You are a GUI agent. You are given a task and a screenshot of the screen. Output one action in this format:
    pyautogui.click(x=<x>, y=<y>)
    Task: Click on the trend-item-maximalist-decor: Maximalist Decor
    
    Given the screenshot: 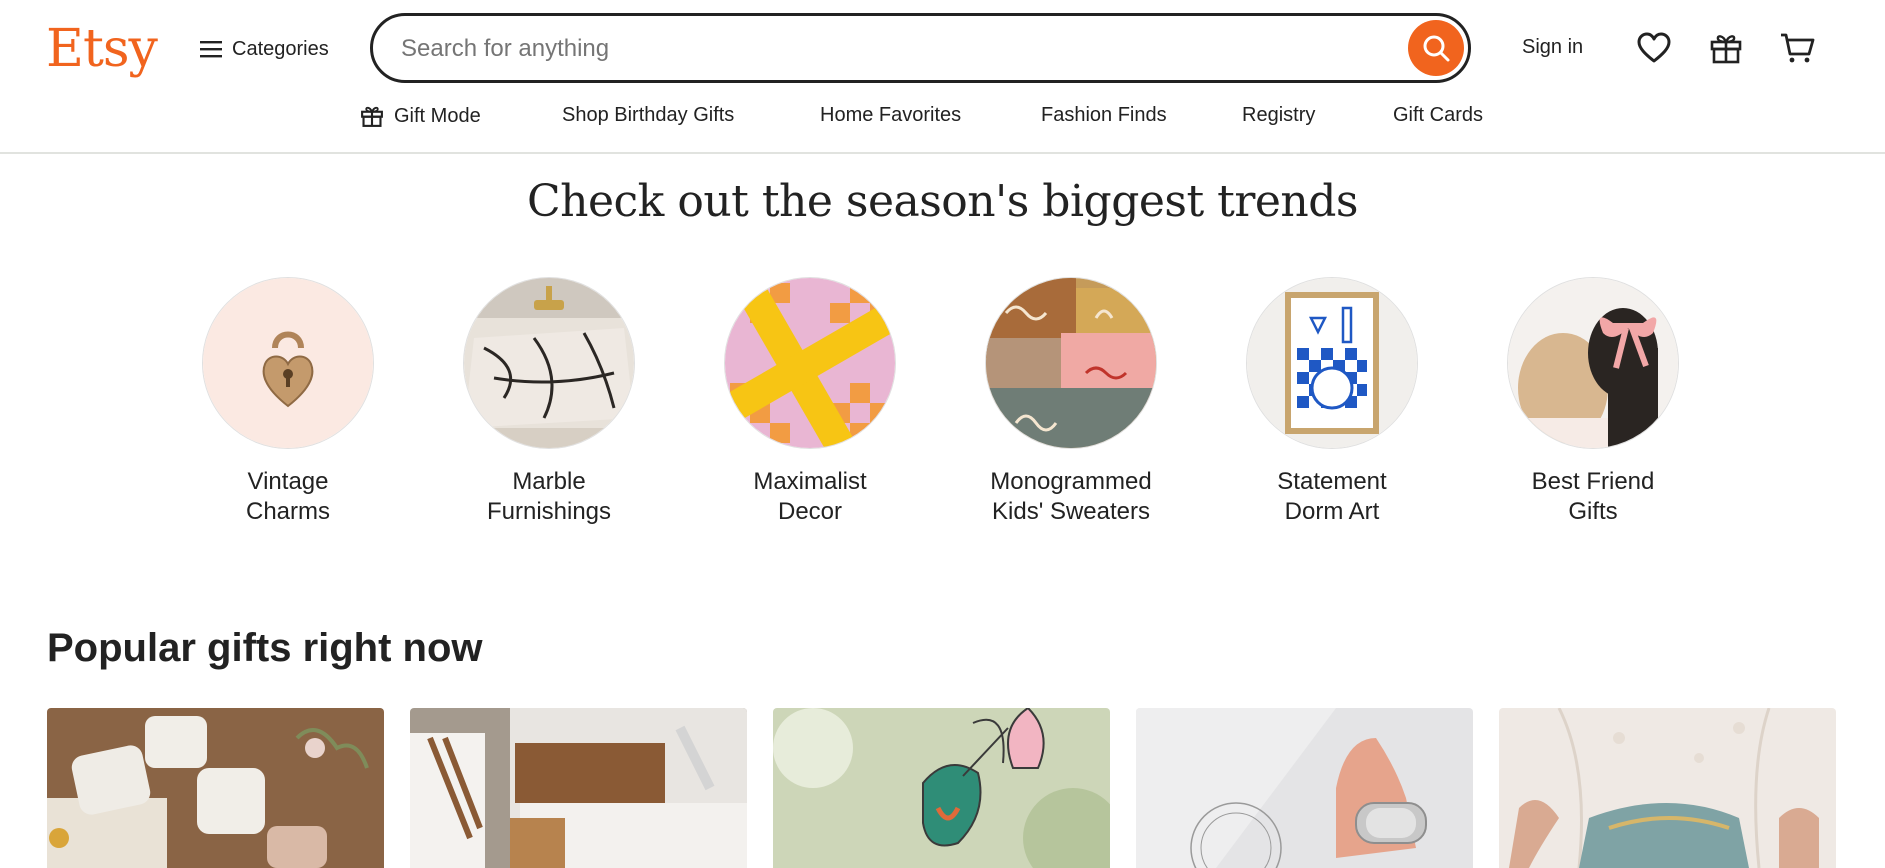 What is the action you would take?
    pyautogui.click(x=810, y=402)
    